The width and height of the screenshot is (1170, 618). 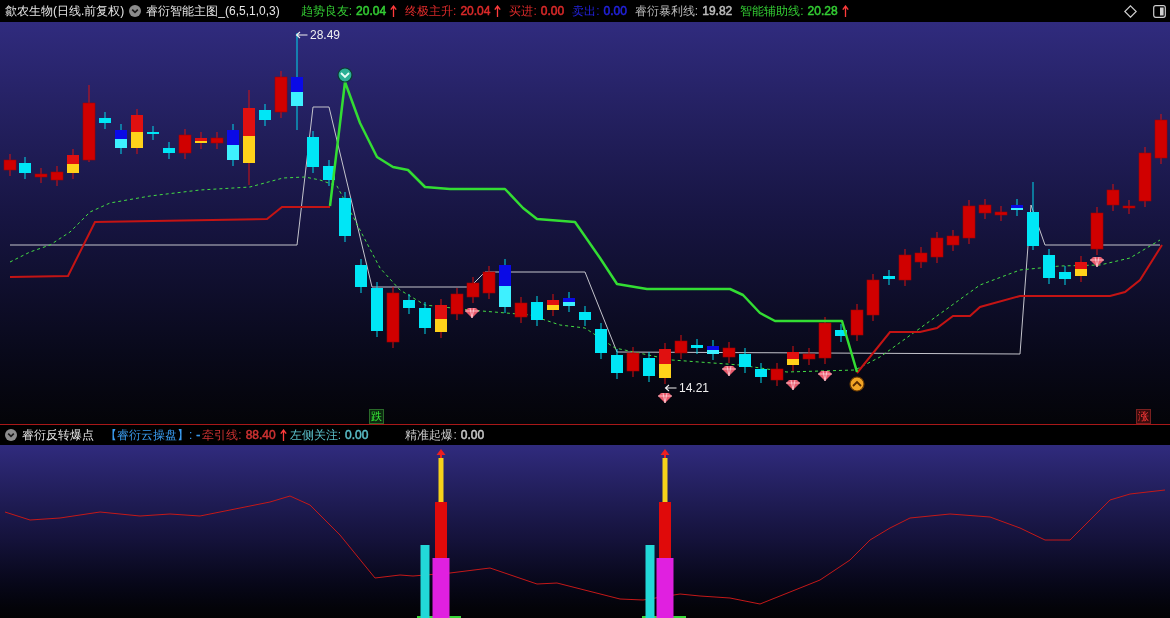 What do you see at coordinates (1143, 416) in the screenshot?
I see `signal-tag: 涨` at bounding box center [1143, 416].